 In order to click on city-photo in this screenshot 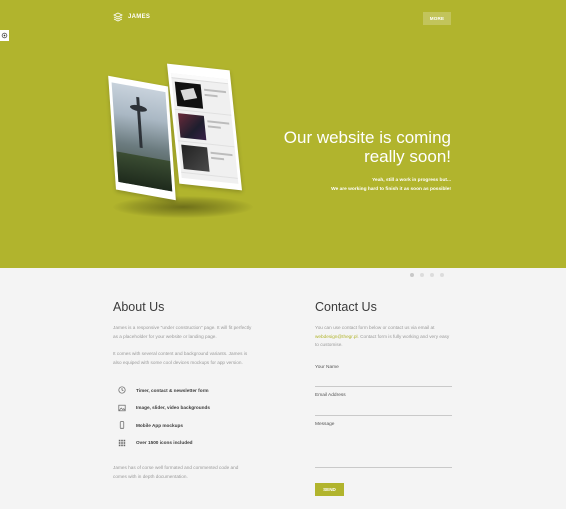, I will do `click(142, 137)`.